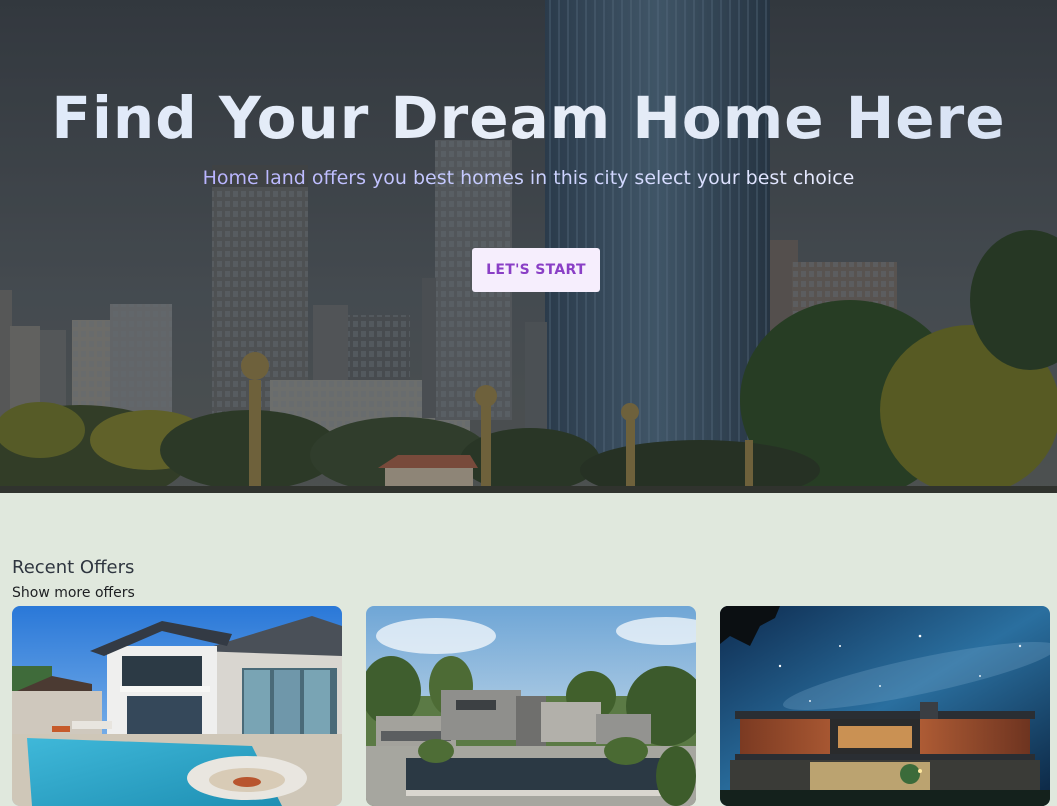 Image resolution: width=1057 pixels, height=806 pixels. I want to click on luxury-pool-villa-image, so click(177, 706).